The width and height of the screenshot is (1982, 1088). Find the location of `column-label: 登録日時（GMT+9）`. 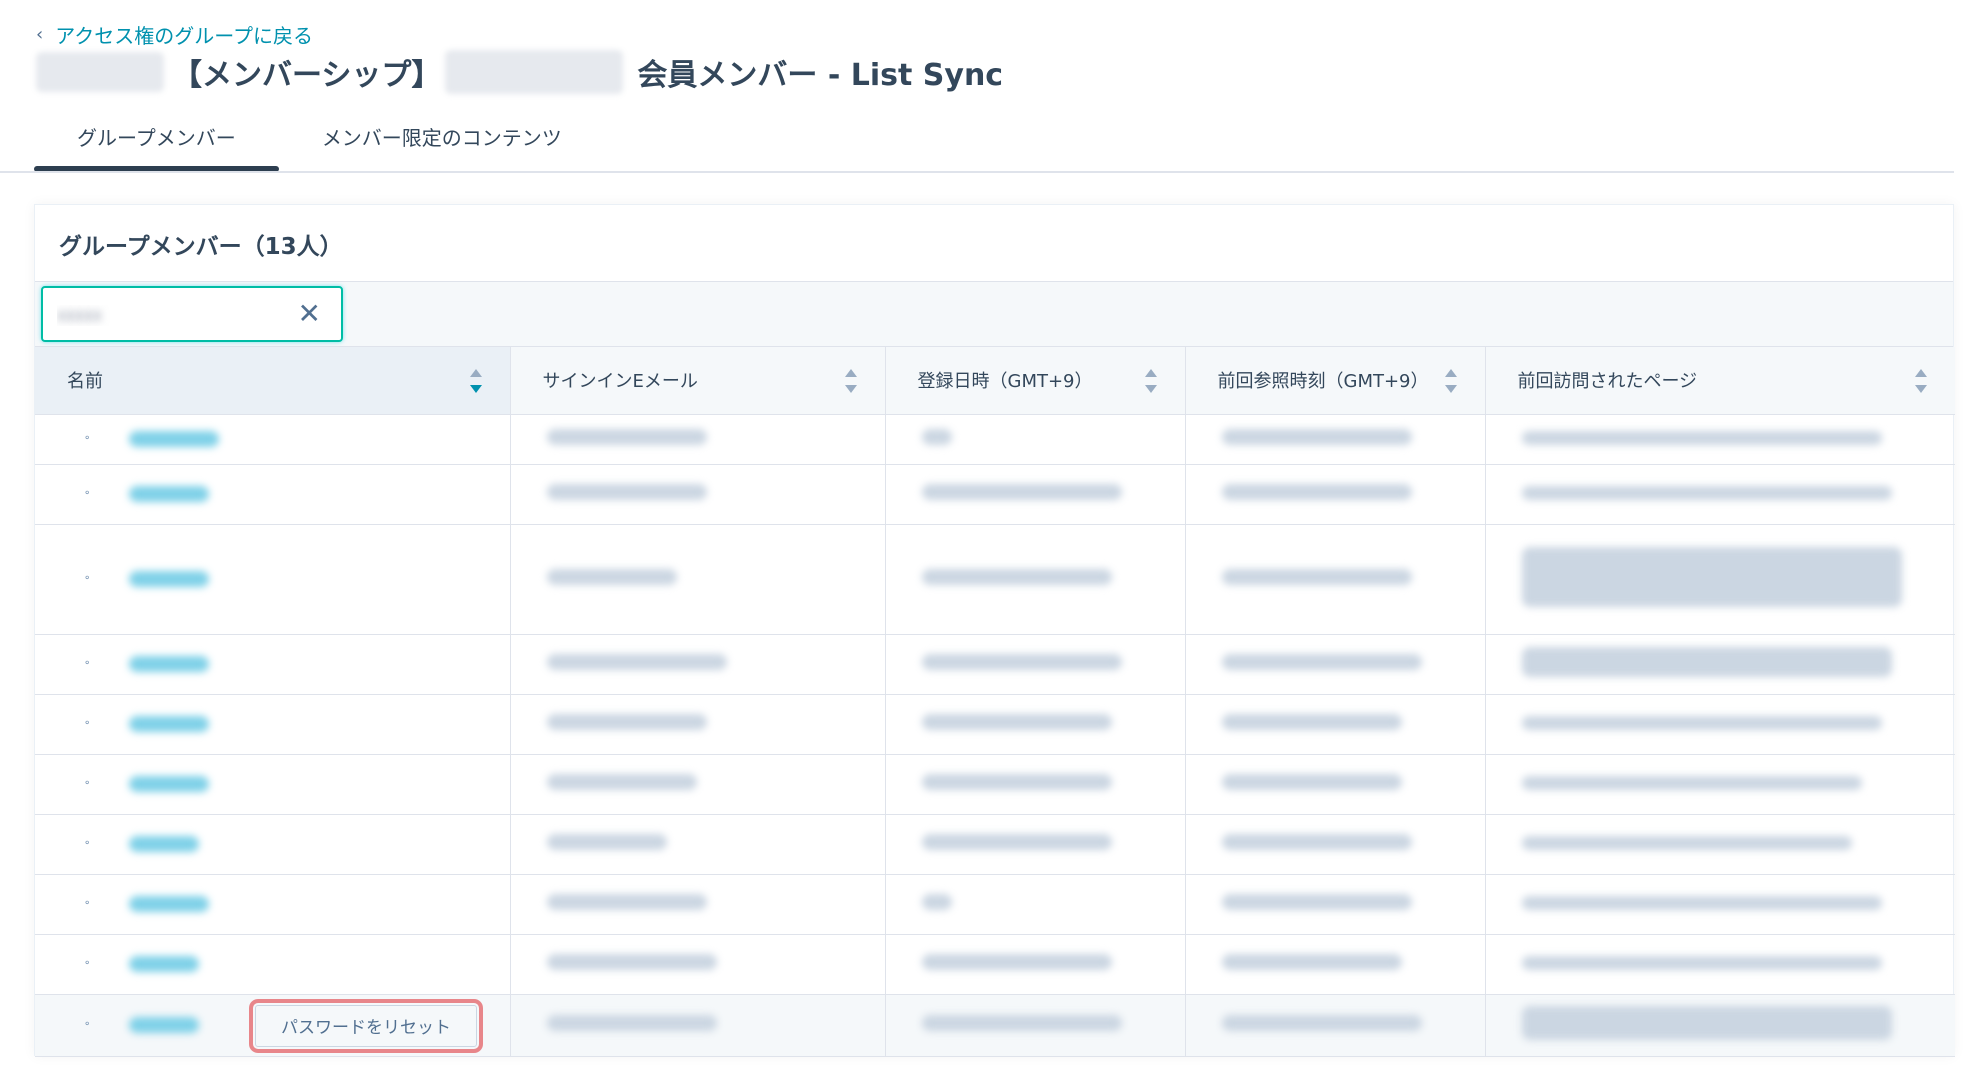

column-label: 登録日時（GMT+9） is located at coordinates (1005, 382).